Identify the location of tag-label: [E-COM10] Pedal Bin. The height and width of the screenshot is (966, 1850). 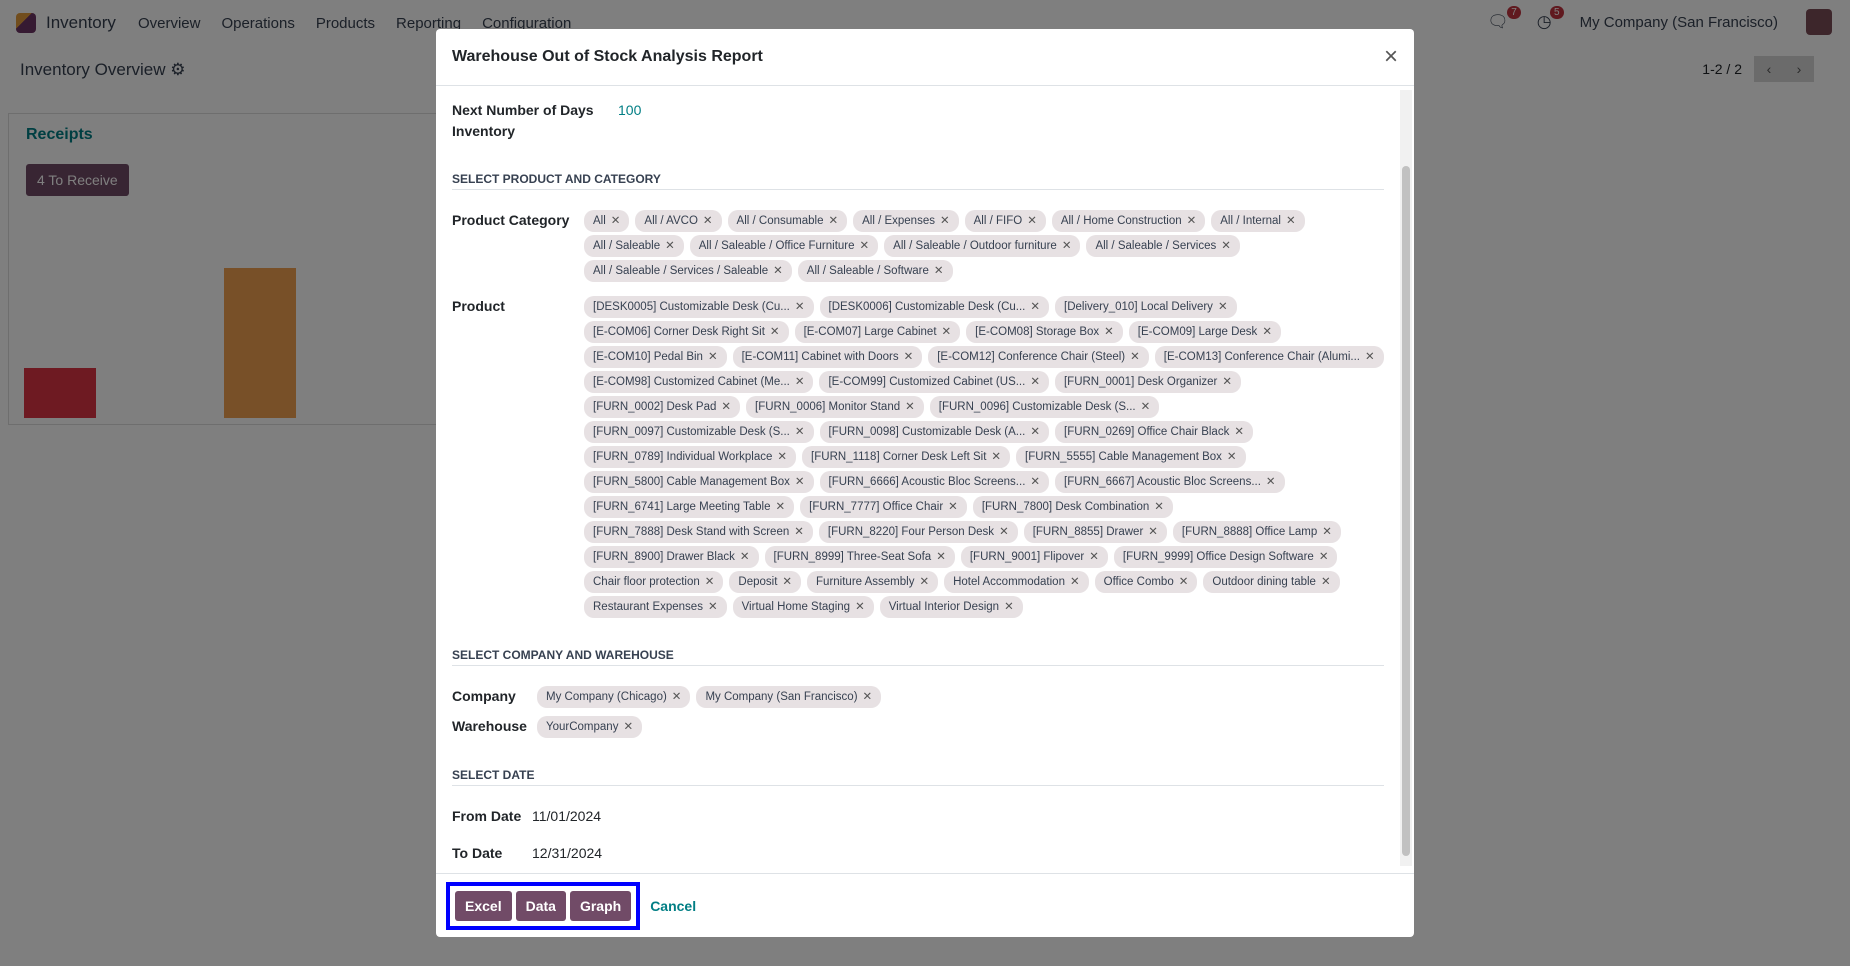
(648, 357).